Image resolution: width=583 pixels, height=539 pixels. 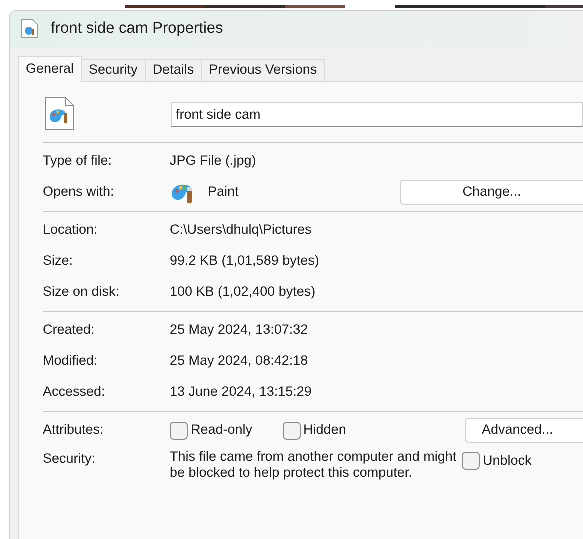 What do you see at coordinates (50, 69) in the screenshot?
I see `tab: General` at bounding box center [50, 69].